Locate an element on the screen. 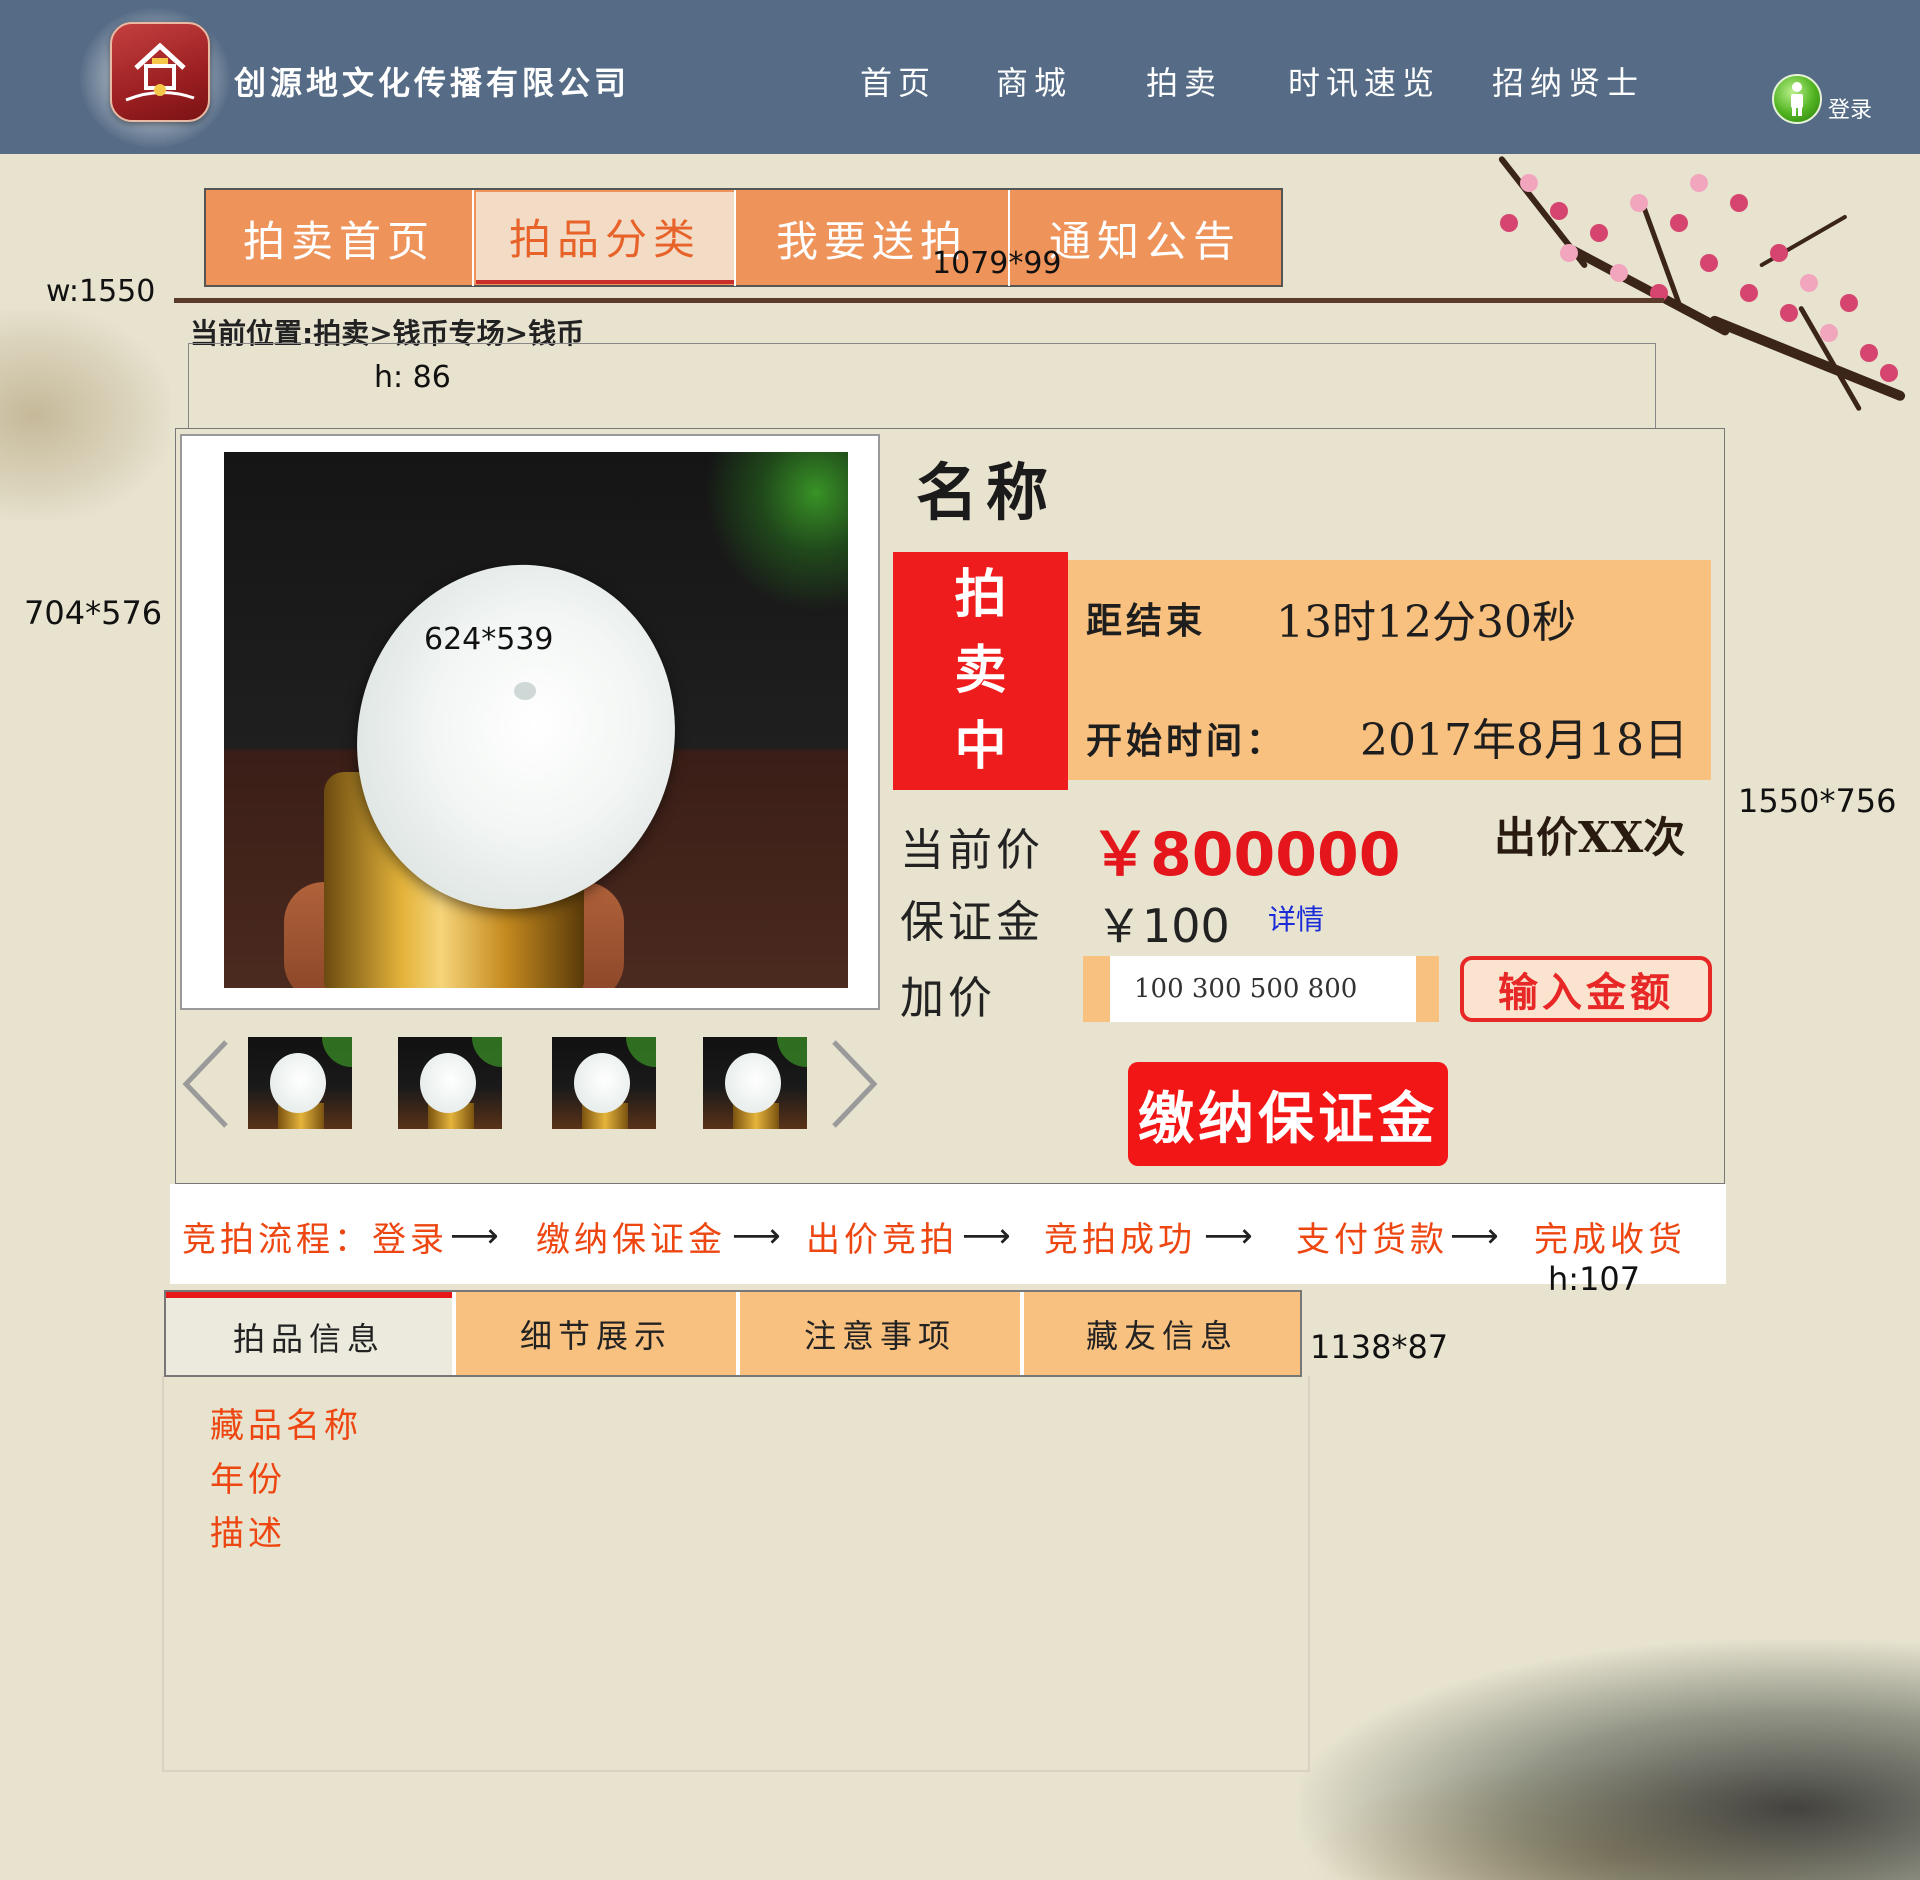 This screenshot has width=1920, height=1880. tab-detail-display: 细节展示 is located at coordinates (596, 1333).